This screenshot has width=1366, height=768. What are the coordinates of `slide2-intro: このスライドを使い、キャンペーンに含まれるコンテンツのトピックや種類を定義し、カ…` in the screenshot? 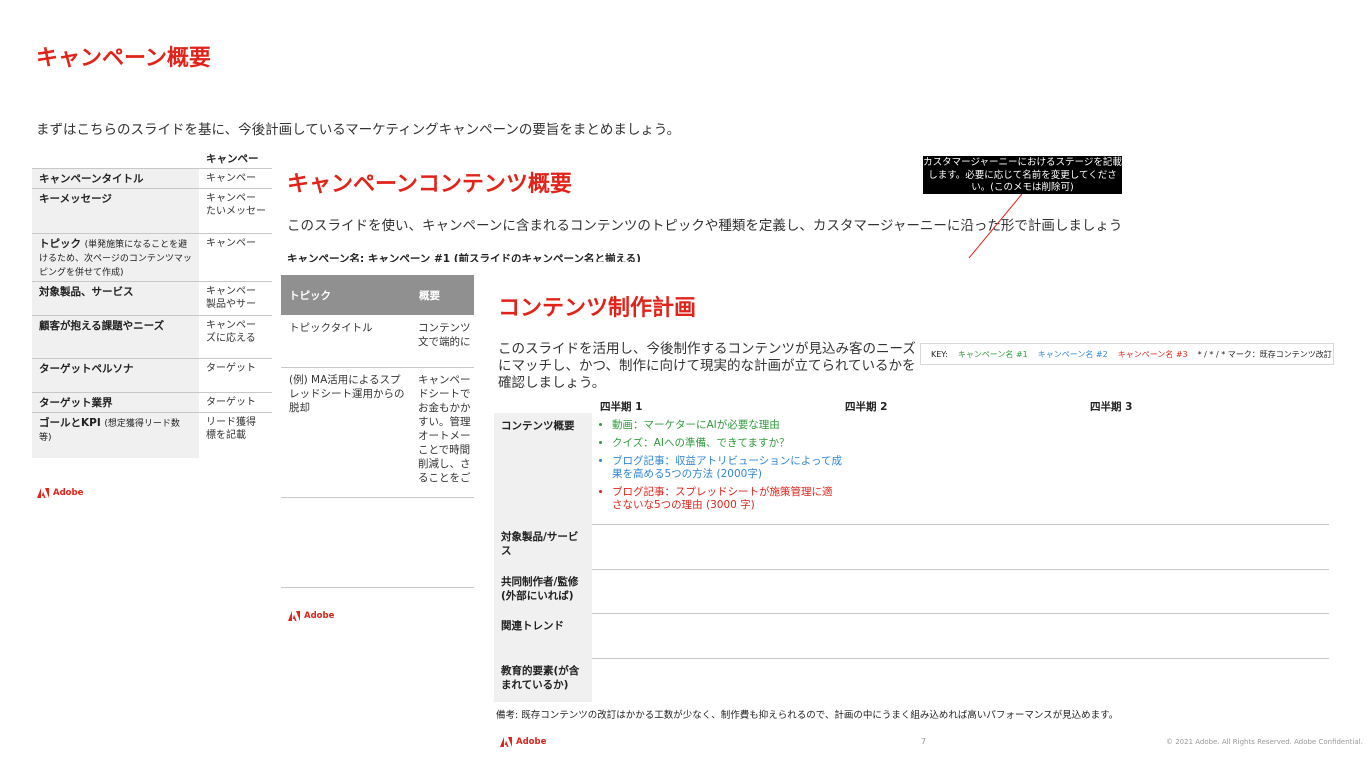 It's located at (705, 226).